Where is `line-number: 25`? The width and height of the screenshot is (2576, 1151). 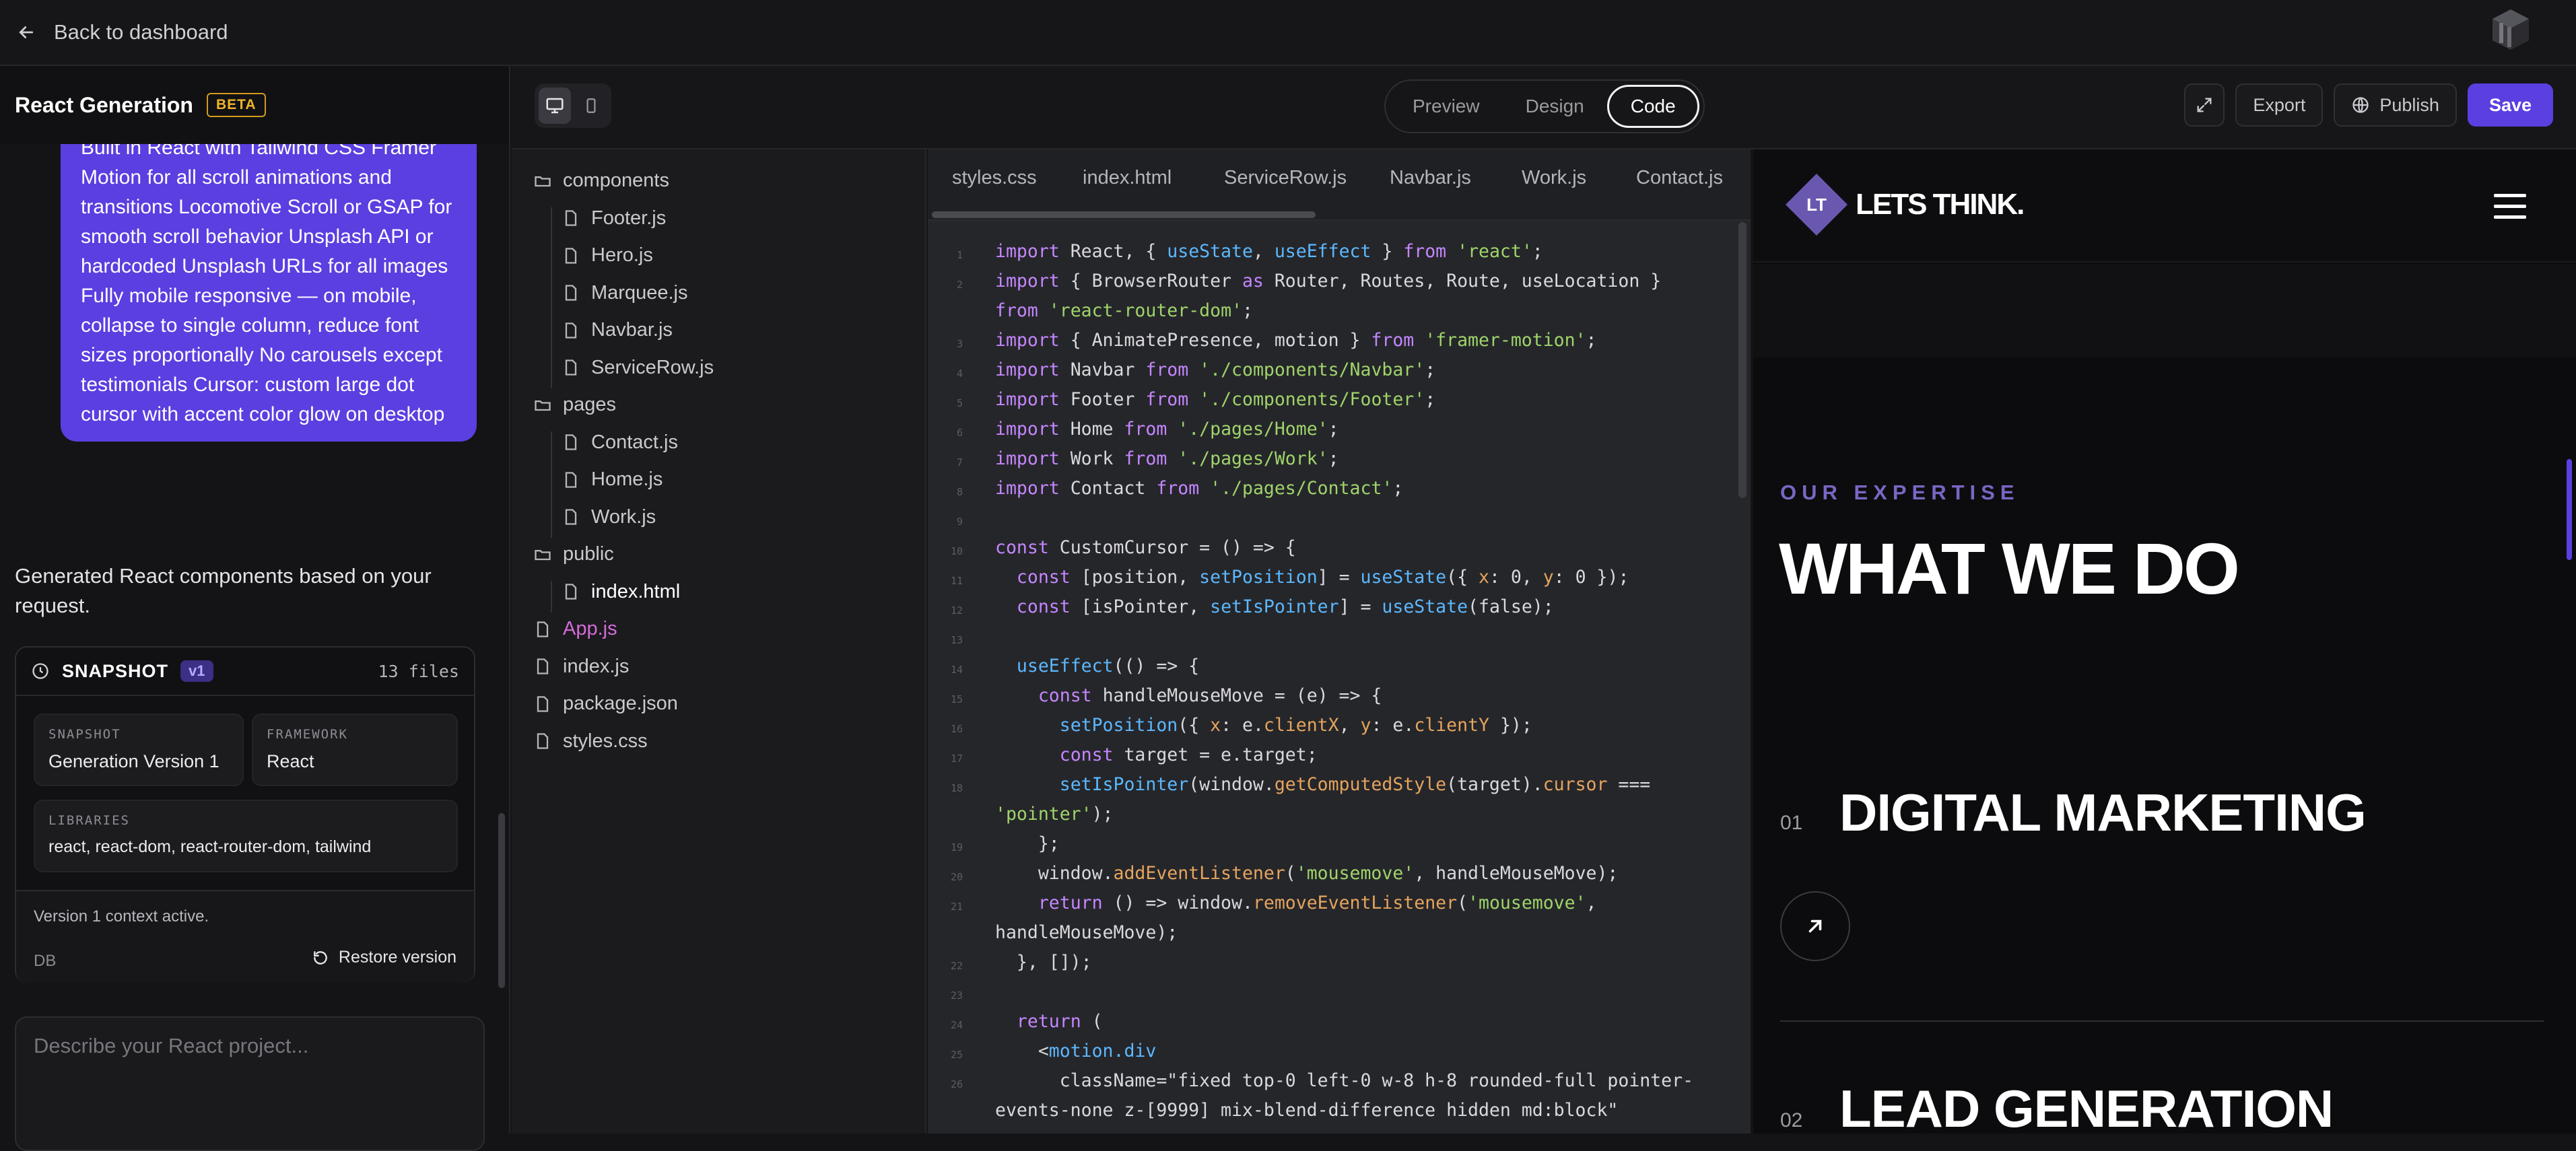 line-number: 25 is located at coordinates (957, 1055).